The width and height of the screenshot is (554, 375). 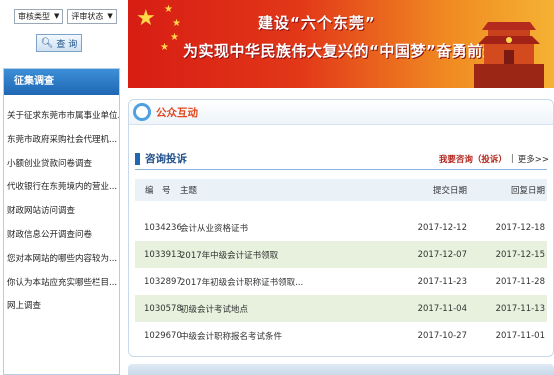 I want to click on header-num: 编 号, so click(x=158, y=191).